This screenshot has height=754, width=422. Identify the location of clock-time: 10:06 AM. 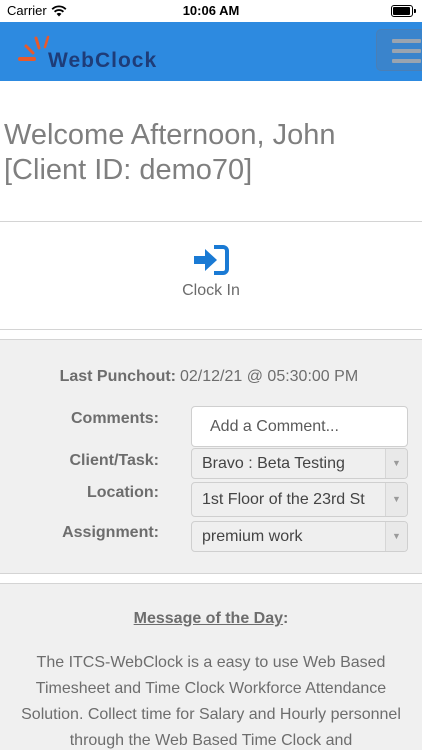
(211, 10).